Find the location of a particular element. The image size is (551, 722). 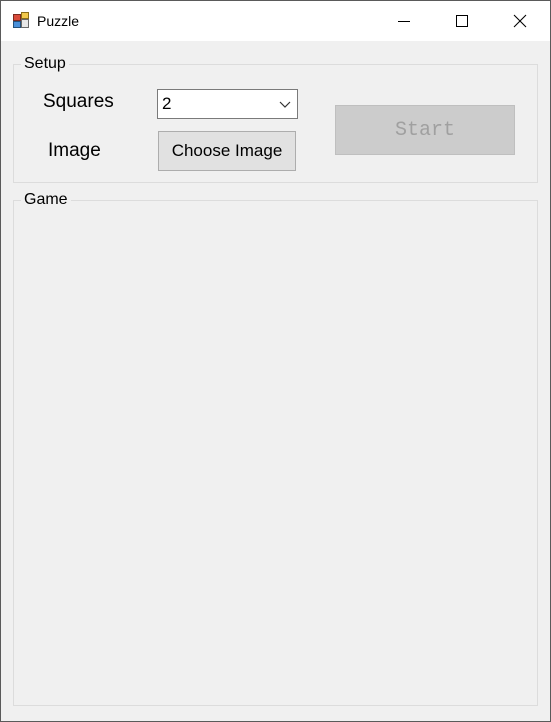

close-icon is located at coordinates (520, 21).